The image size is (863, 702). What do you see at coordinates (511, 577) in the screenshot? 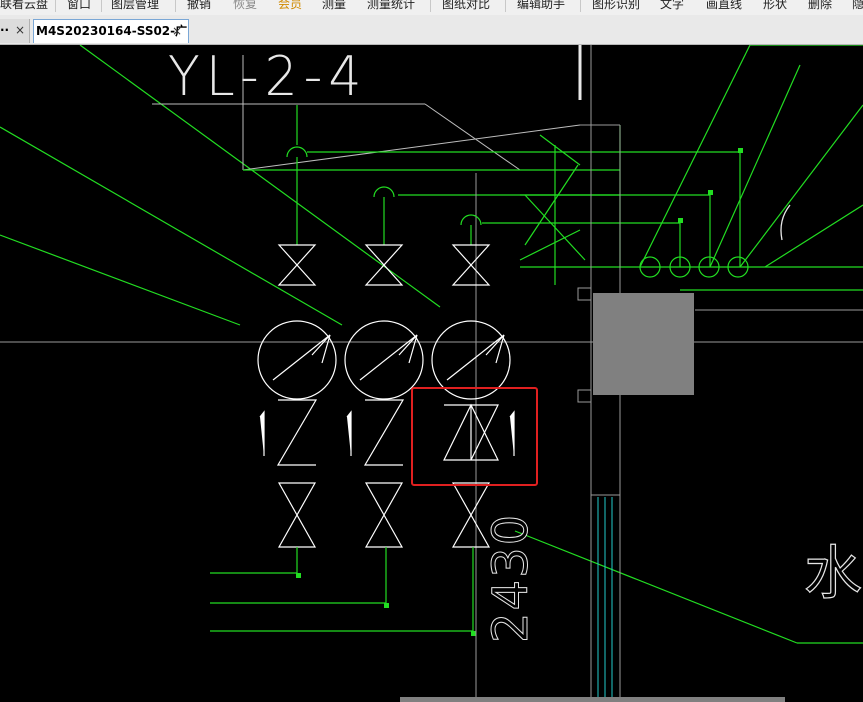
I see `dimension-label-text: 2430` at bounding box center [511, 577].